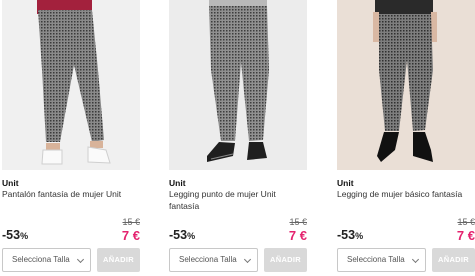 The height and width of the screenshot is (276, 475). Describe the element at coordinates (70, 194) in the screenshot. I see `product-title: Pantalón fantasía de mujer Unit` at that location.